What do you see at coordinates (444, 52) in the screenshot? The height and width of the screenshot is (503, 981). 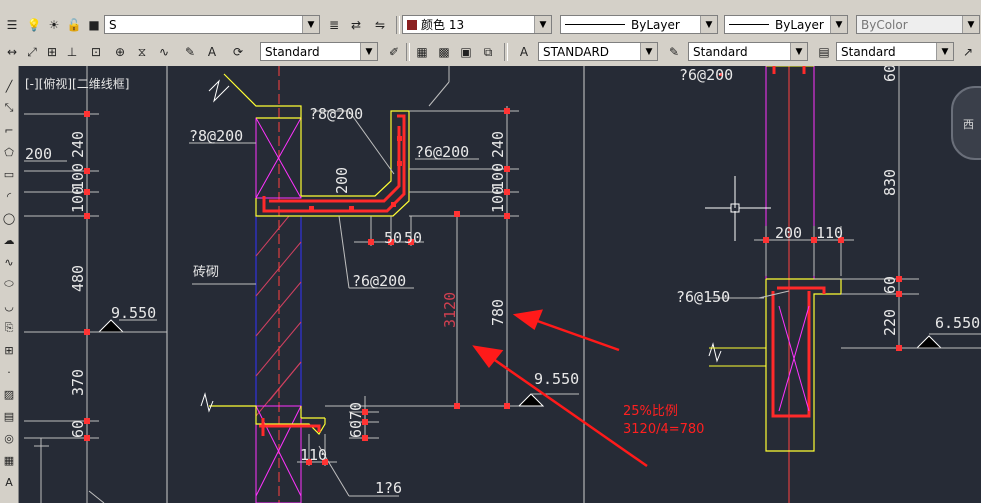 I see `table-style-icon: ▩` at bounding box center [444, 52].